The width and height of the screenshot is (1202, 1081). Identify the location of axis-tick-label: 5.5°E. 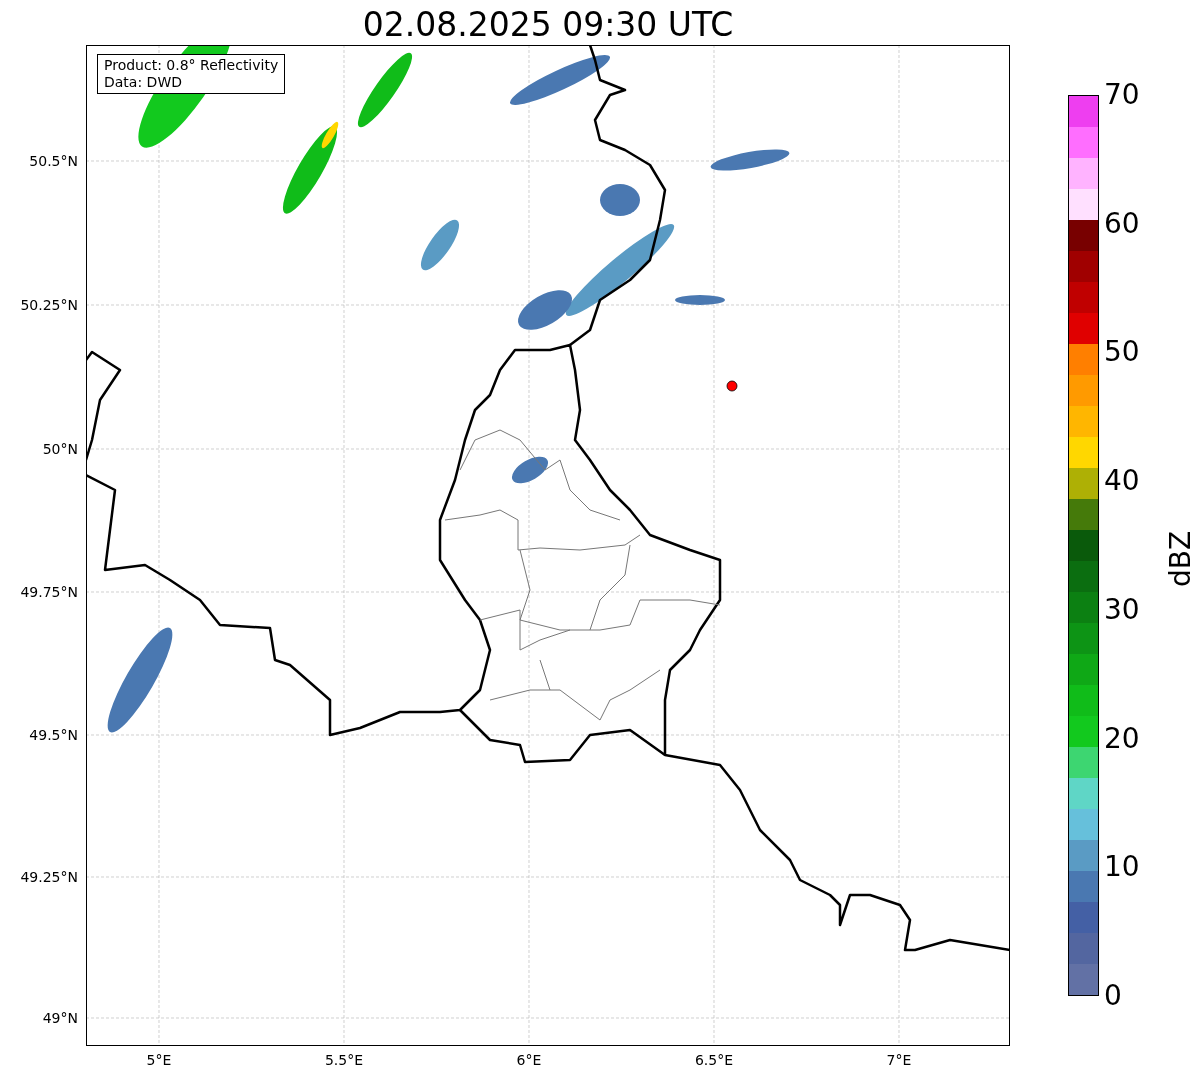
(344, 1060).